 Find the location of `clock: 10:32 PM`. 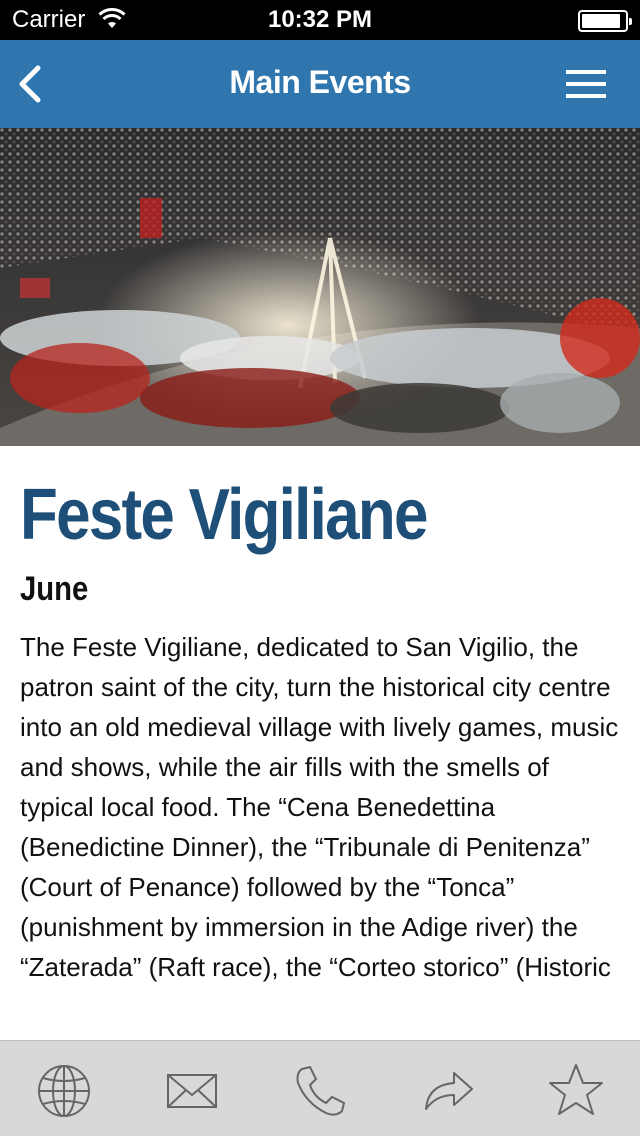

clock: 10:32 PM is located at coordinates (320, 19).